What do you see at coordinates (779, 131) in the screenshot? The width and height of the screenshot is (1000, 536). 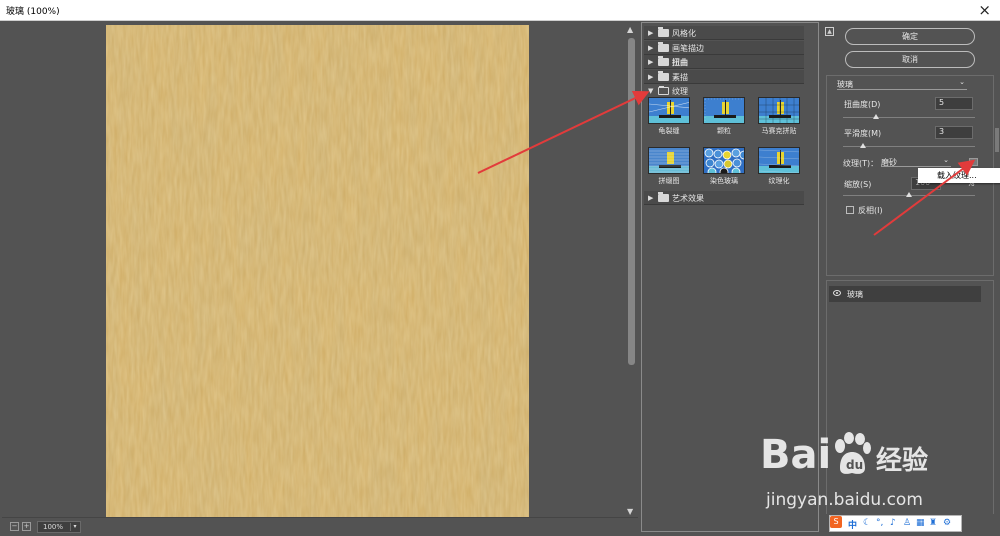 I see `thumb-label: 马赛克拼贴` at bounding box center [779, 131].